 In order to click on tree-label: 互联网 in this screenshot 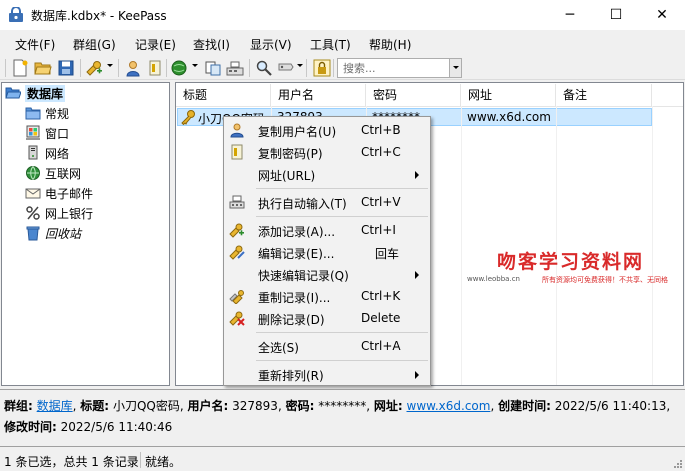, I will do `click(63, 173)`.